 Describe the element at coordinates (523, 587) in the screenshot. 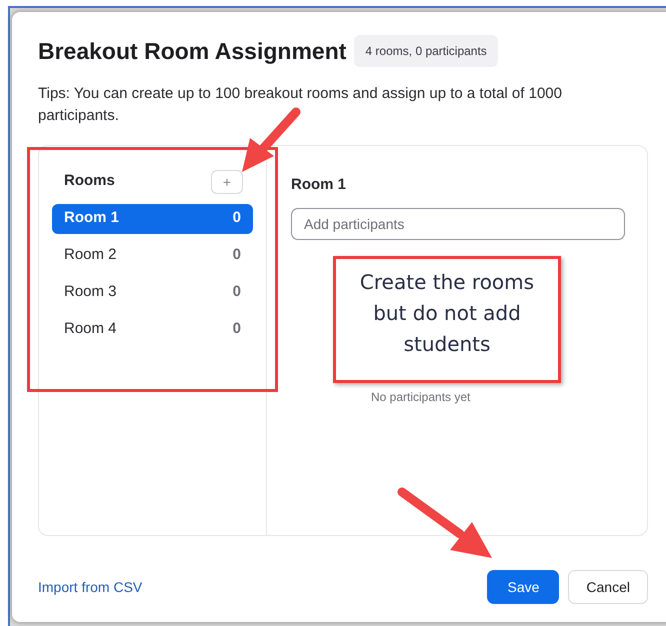

I see `save-button: Save` at that location.